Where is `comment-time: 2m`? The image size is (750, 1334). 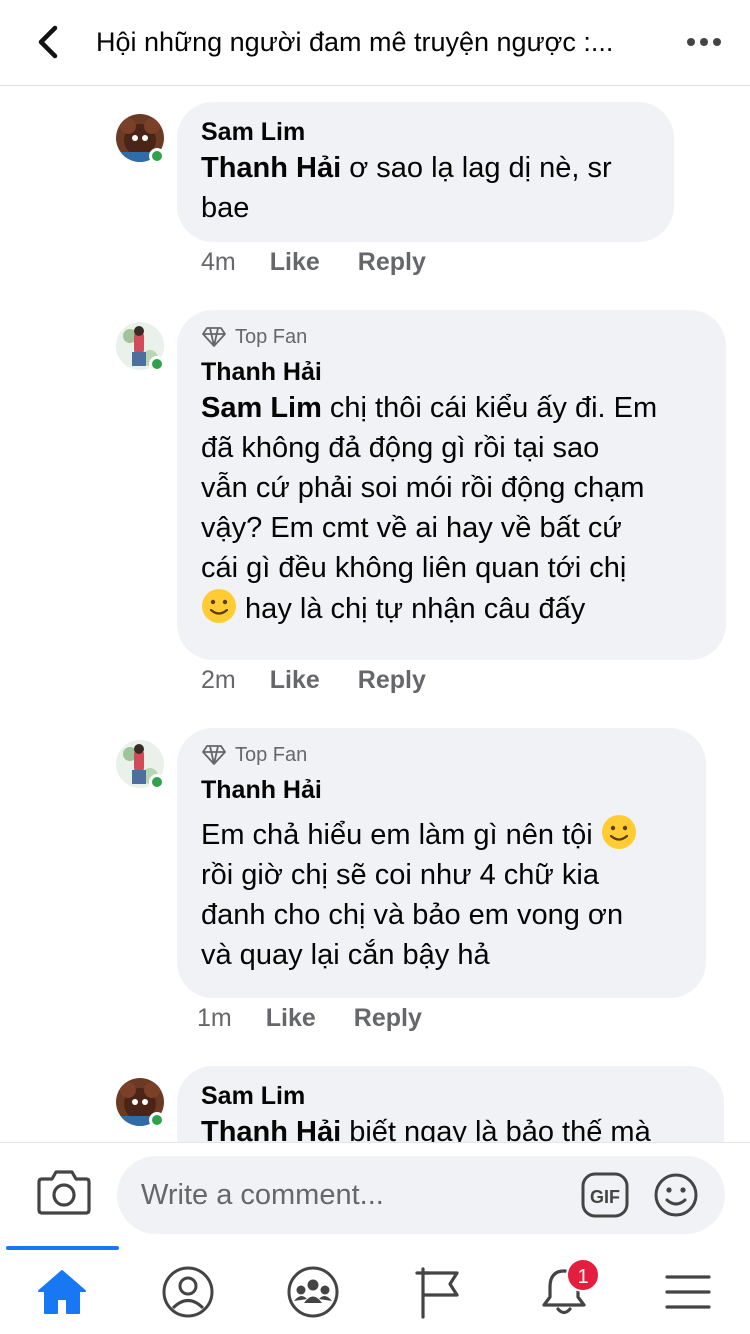 comment-time: 2m is located at coordinates (218, 680).